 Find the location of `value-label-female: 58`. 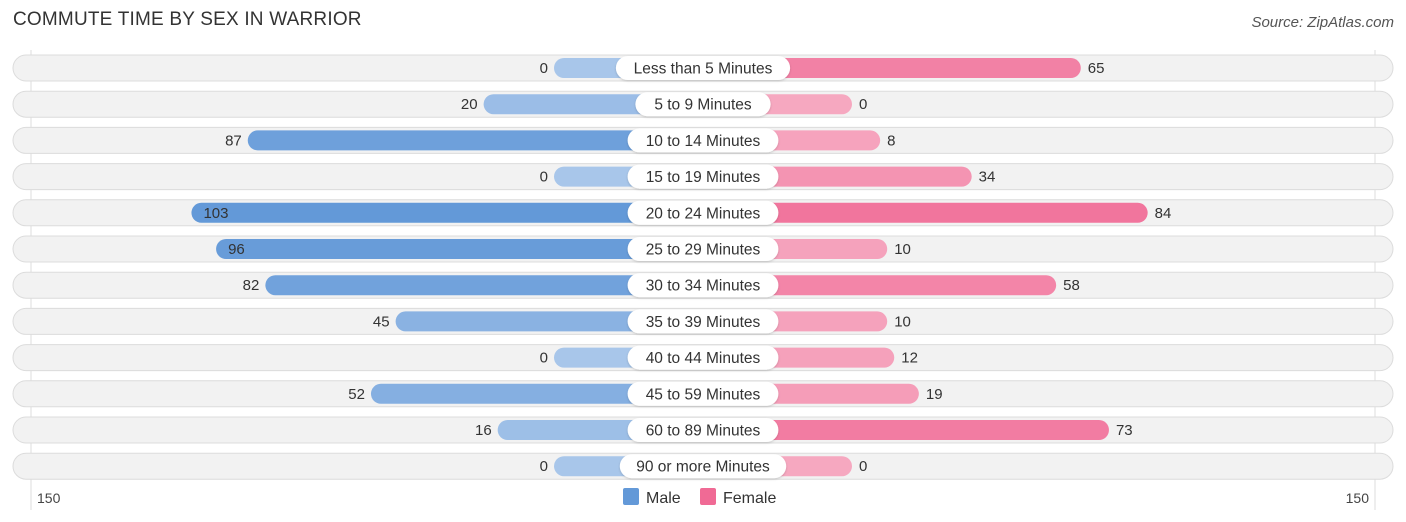

value-label-female: 58 is located at coordinates (1071, 285).